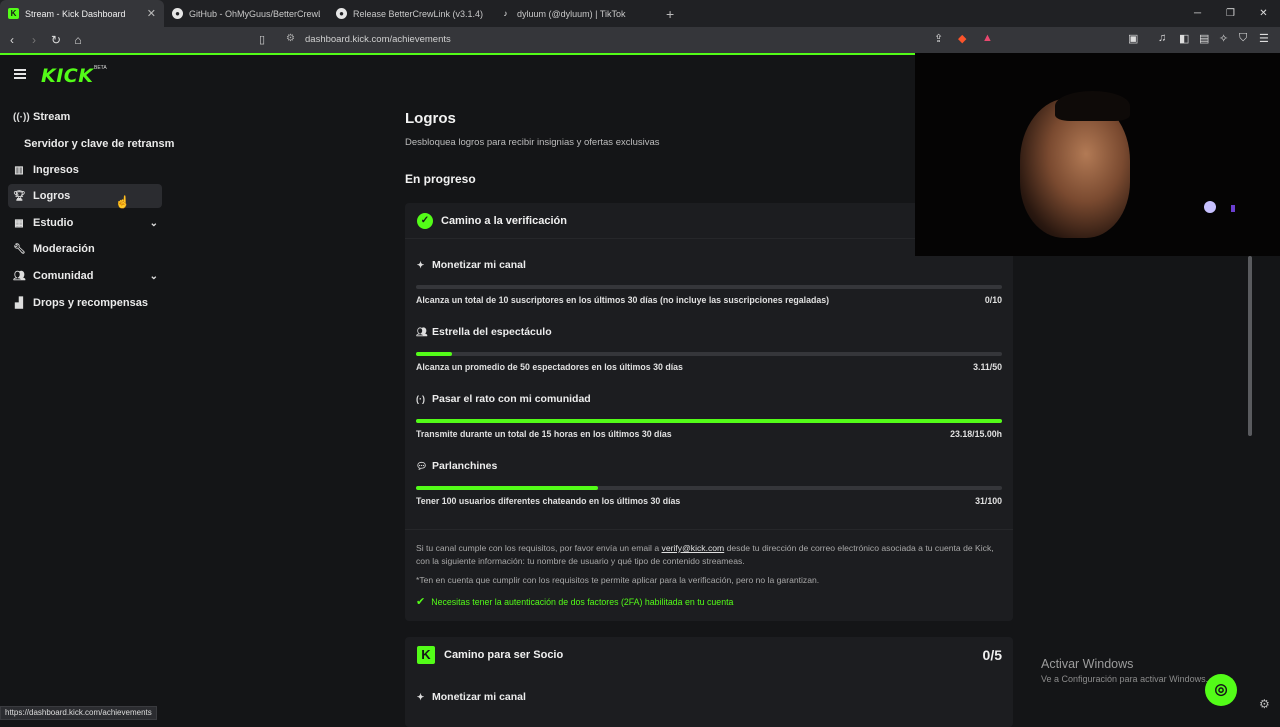  Describe the element at coordinates (1133, 38) in the screenshot. I see `sidebar-toggle-icon: ▣` at that location.